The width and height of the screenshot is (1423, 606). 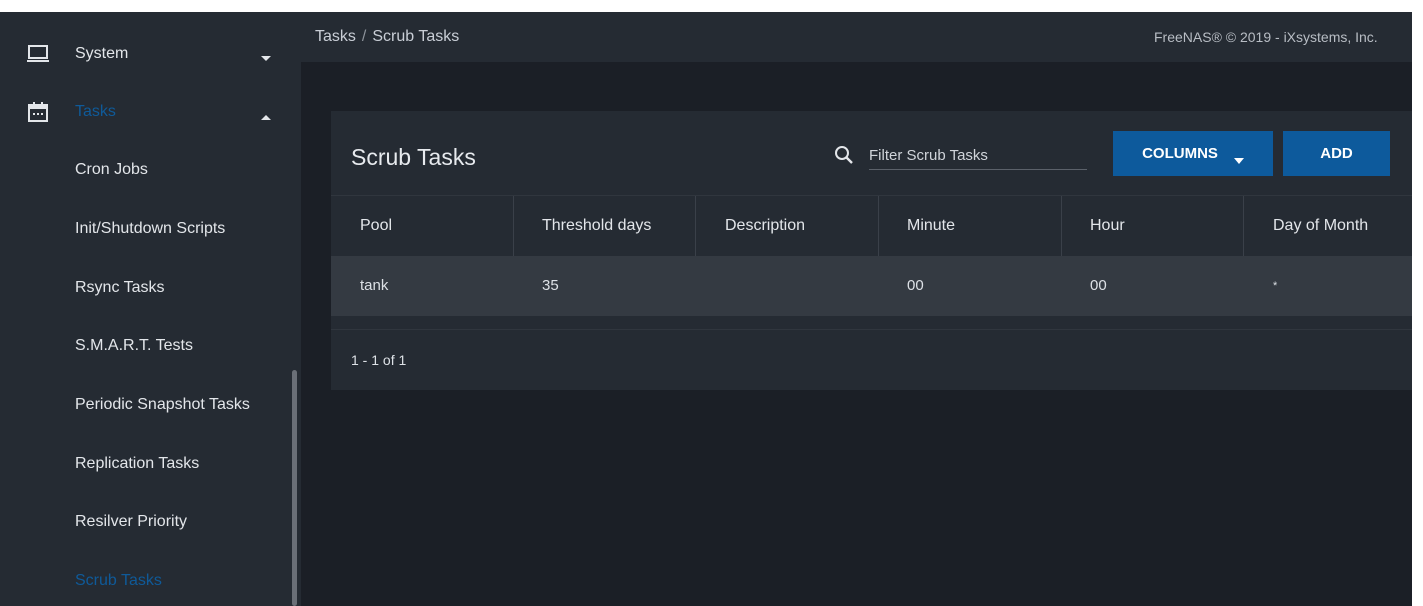 What do you see at coordinates (1098, 285) in the screenshot?
I see `cell-hour: 00` at bounding box center [1098, 285].